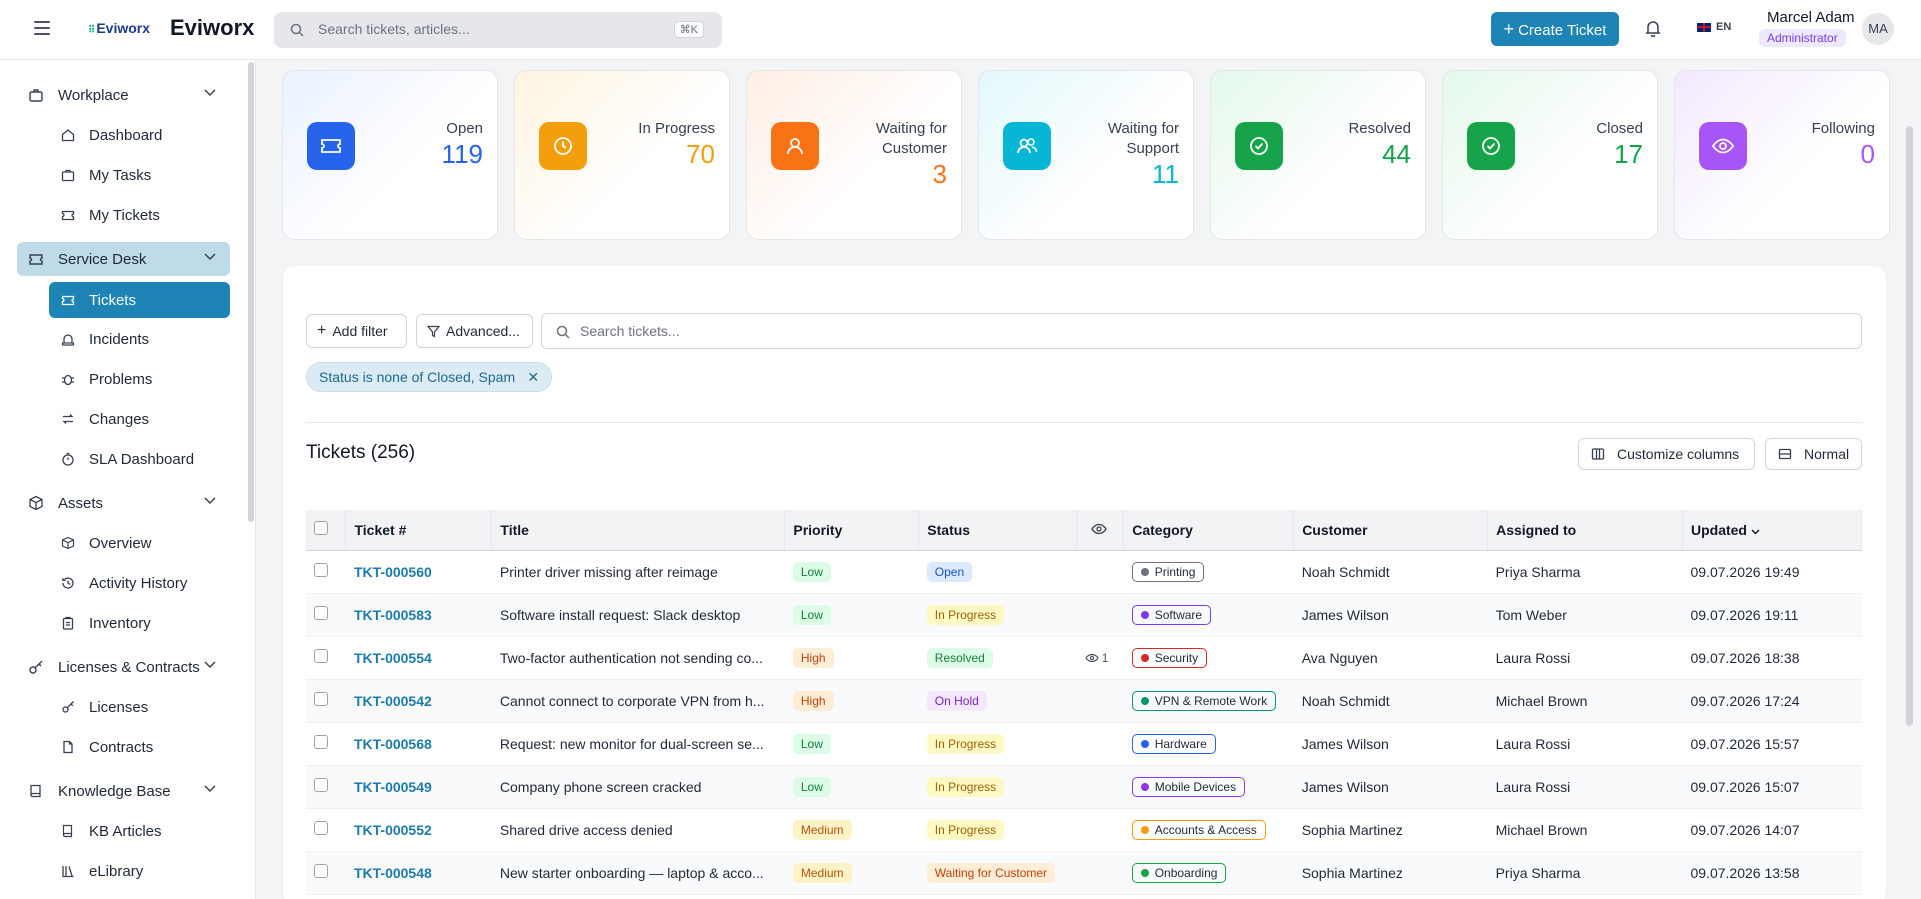 The height and width of the screenshot is (899, 1921). I want to click on language-switcher: EN, so click(1714, 27).